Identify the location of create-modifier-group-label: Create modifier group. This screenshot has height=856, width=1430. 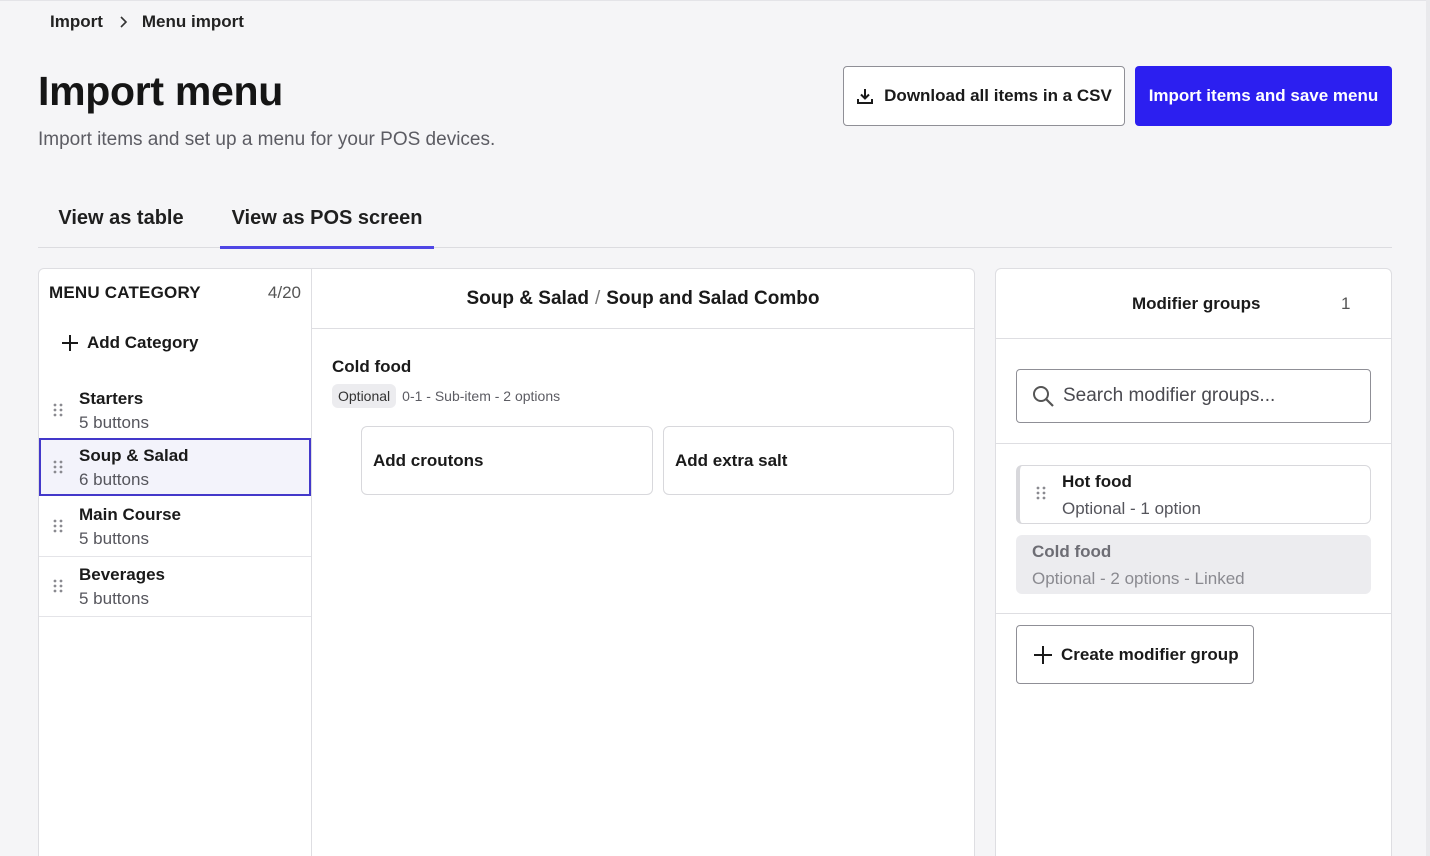
(1150, 654).